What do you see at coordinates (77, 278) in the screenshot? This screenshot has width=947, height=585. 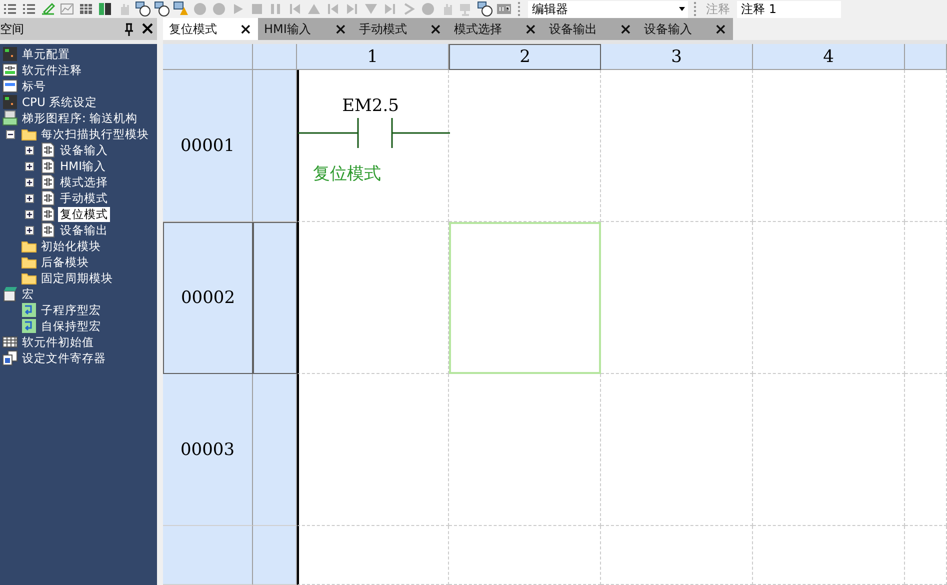 I see `tree-item: 固定周期模块` at bounding box center [77, 278].